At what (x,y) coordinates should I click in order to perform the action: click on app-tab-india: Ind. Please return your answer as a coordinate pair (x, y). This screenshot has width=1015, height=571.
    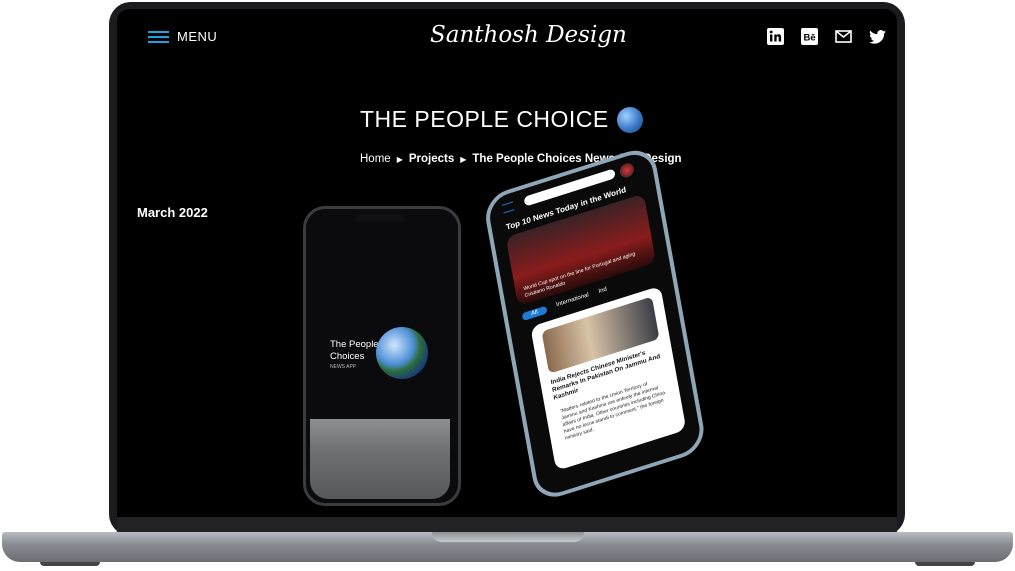
    Looking at the image, I should click on (603, 290).